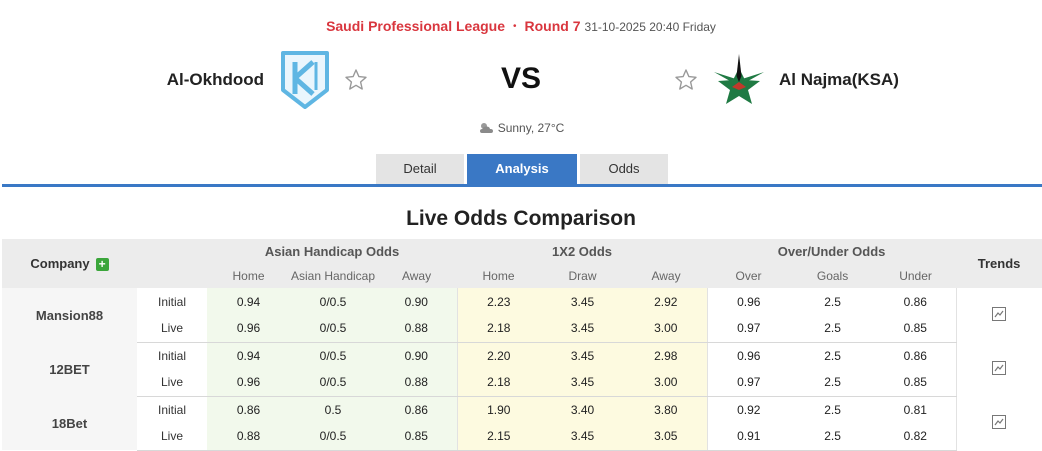 Image resolution: width=1042 pixels, height=451 pixels. I want to click on ah-handicap-value: 0.5, so click(333, 409).